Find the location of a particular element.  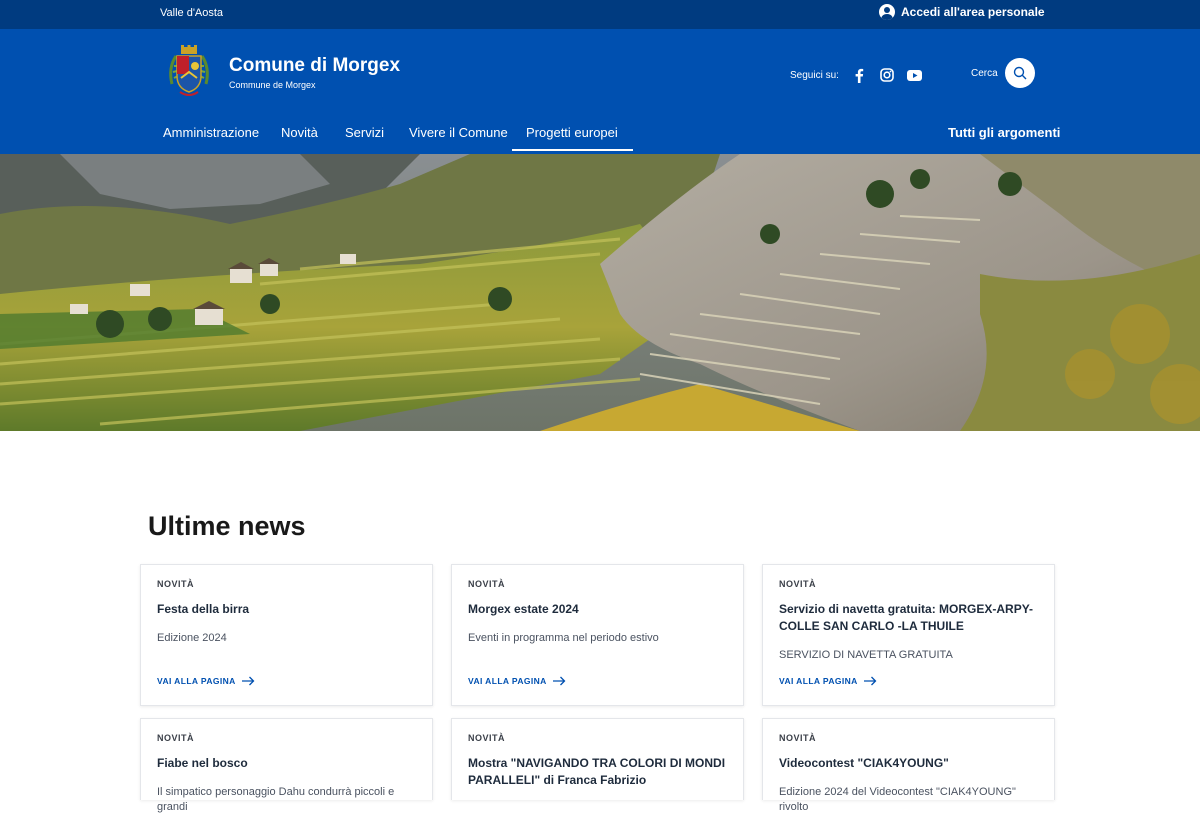

news-card-title: Videocontest "CIAK4YOUNG" is located at coordinates (910, 763).